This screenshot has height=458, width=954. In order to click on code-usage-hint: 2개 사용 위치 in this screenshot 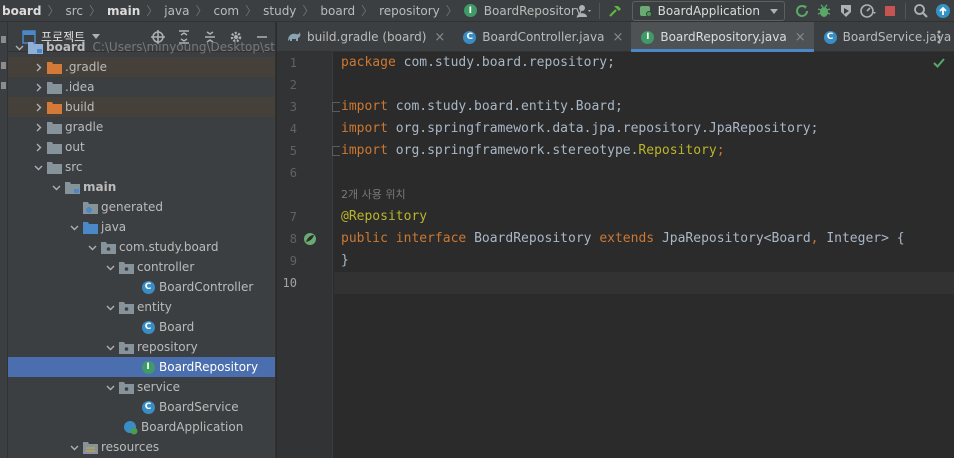, I will do `click(644, 195)`.